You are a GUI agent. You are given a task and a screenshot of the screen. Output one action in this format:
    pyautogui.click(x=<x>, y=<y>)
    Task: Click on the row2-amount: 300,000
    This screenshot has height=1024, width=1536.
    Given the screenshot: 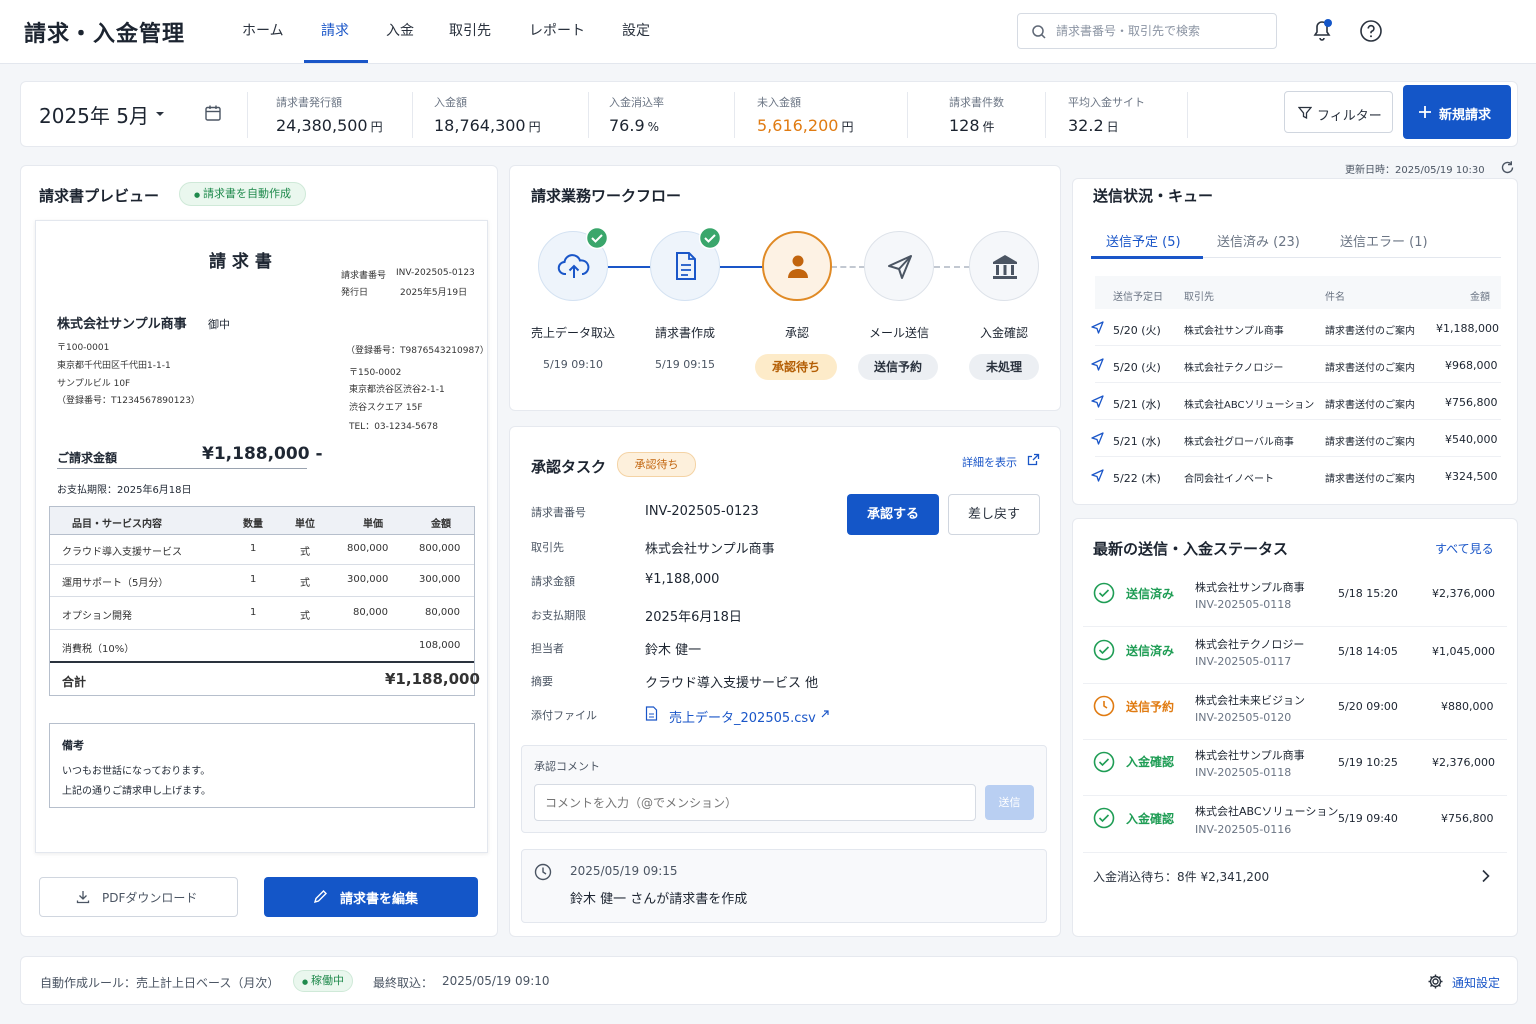 What is the action you would take?
    pyautogui.click(x=440, y=579)
    